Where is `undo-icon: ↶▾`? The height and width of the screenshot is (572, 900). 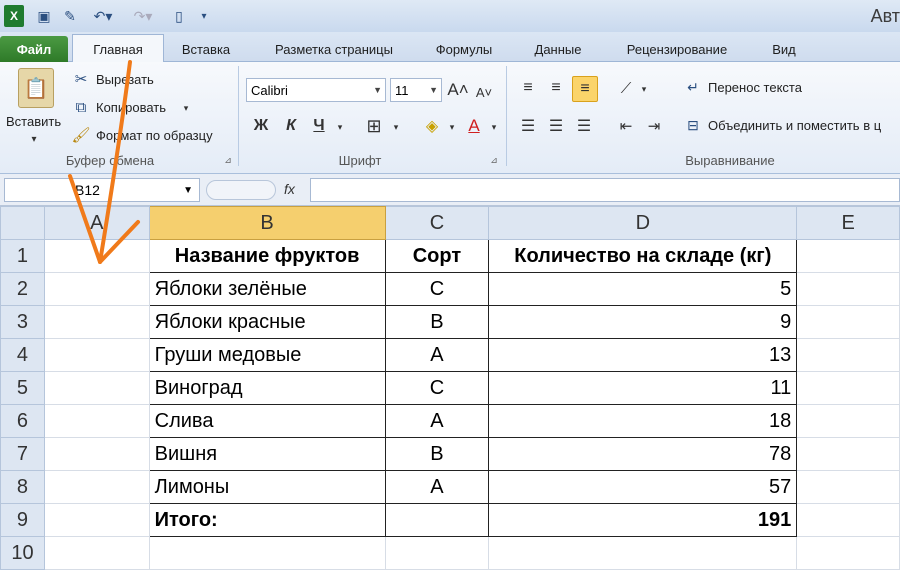 undo-icon: ↶▾ is located at coordinates (103, 16).